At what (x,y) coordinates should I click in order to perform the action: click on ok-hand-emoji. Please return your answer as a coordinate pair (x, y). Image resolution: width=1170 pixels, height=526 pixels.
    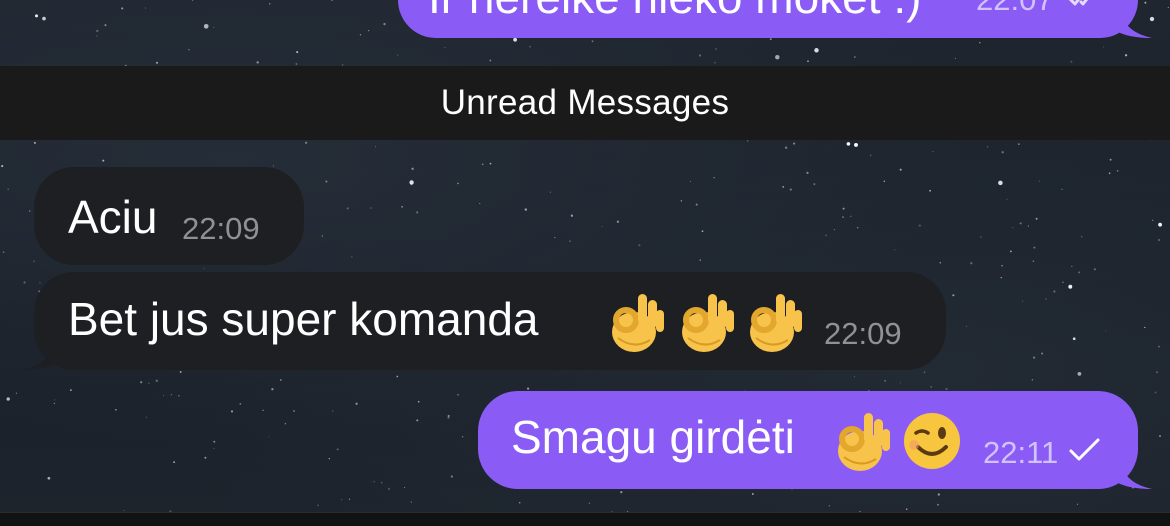
    Looking at the image, I should click on (773, 322).